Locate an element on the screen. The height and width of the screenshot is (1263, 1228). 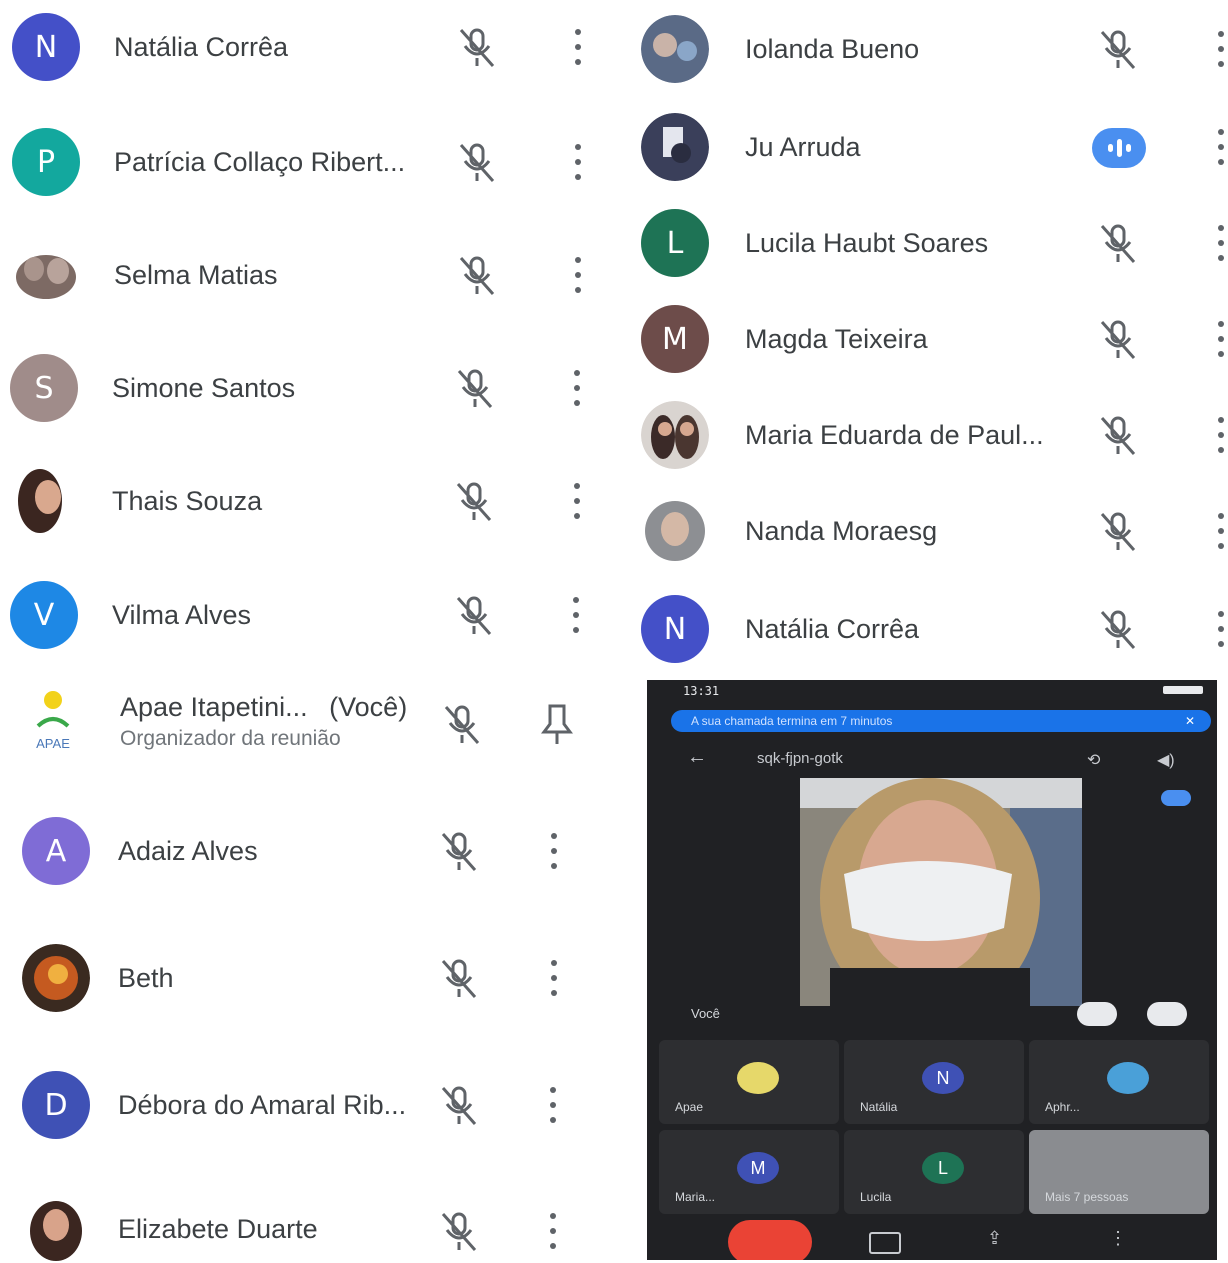
participant-row: S Simone Santos is located at coordinates (152, 388).